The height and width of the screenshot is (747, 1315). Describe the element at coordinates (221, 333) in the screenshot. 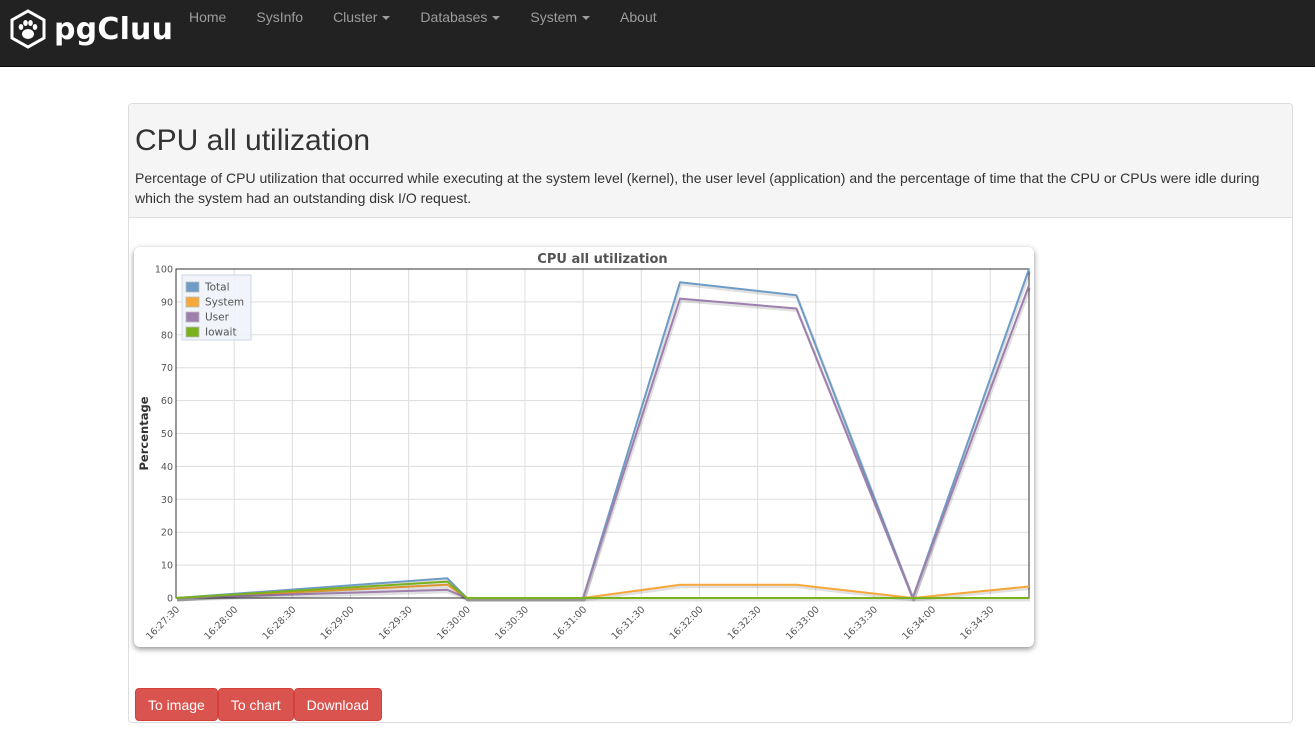

I see `legend-label: Iowait` at that location.